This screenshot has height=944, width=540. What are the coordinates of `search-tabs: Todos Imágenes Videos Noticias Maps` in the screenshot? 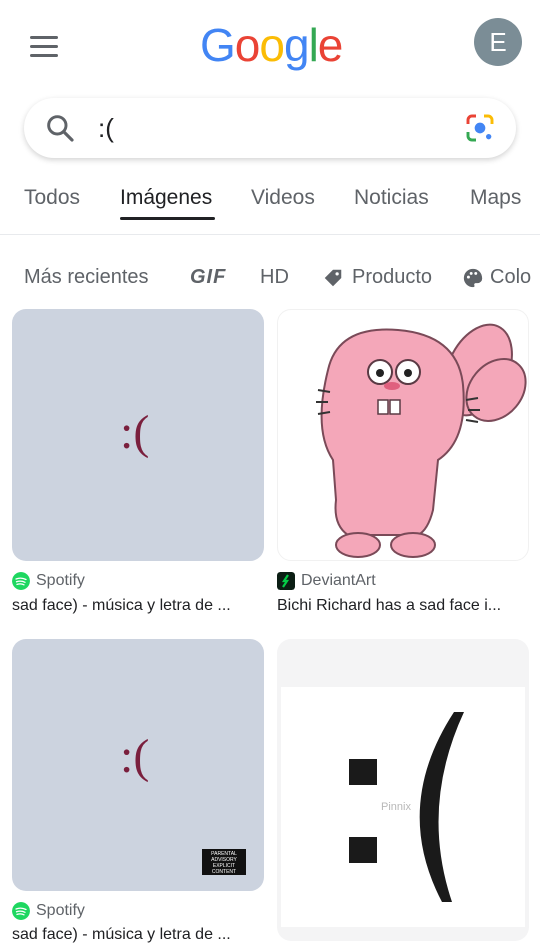 It's located at (270, 205).